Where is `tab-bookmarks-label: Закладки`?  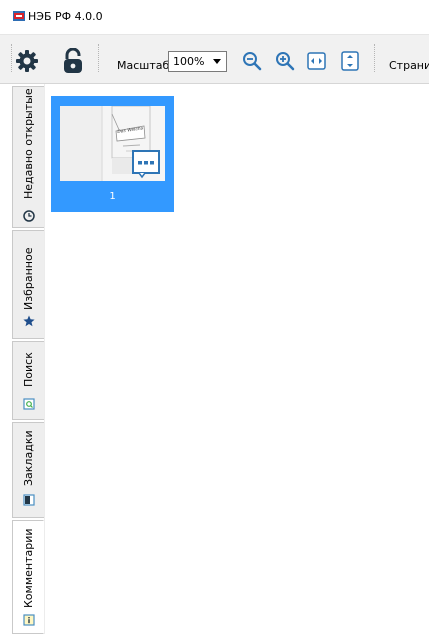 tab-bookmarks-label: Закладки is located at coordinates (28, 458).